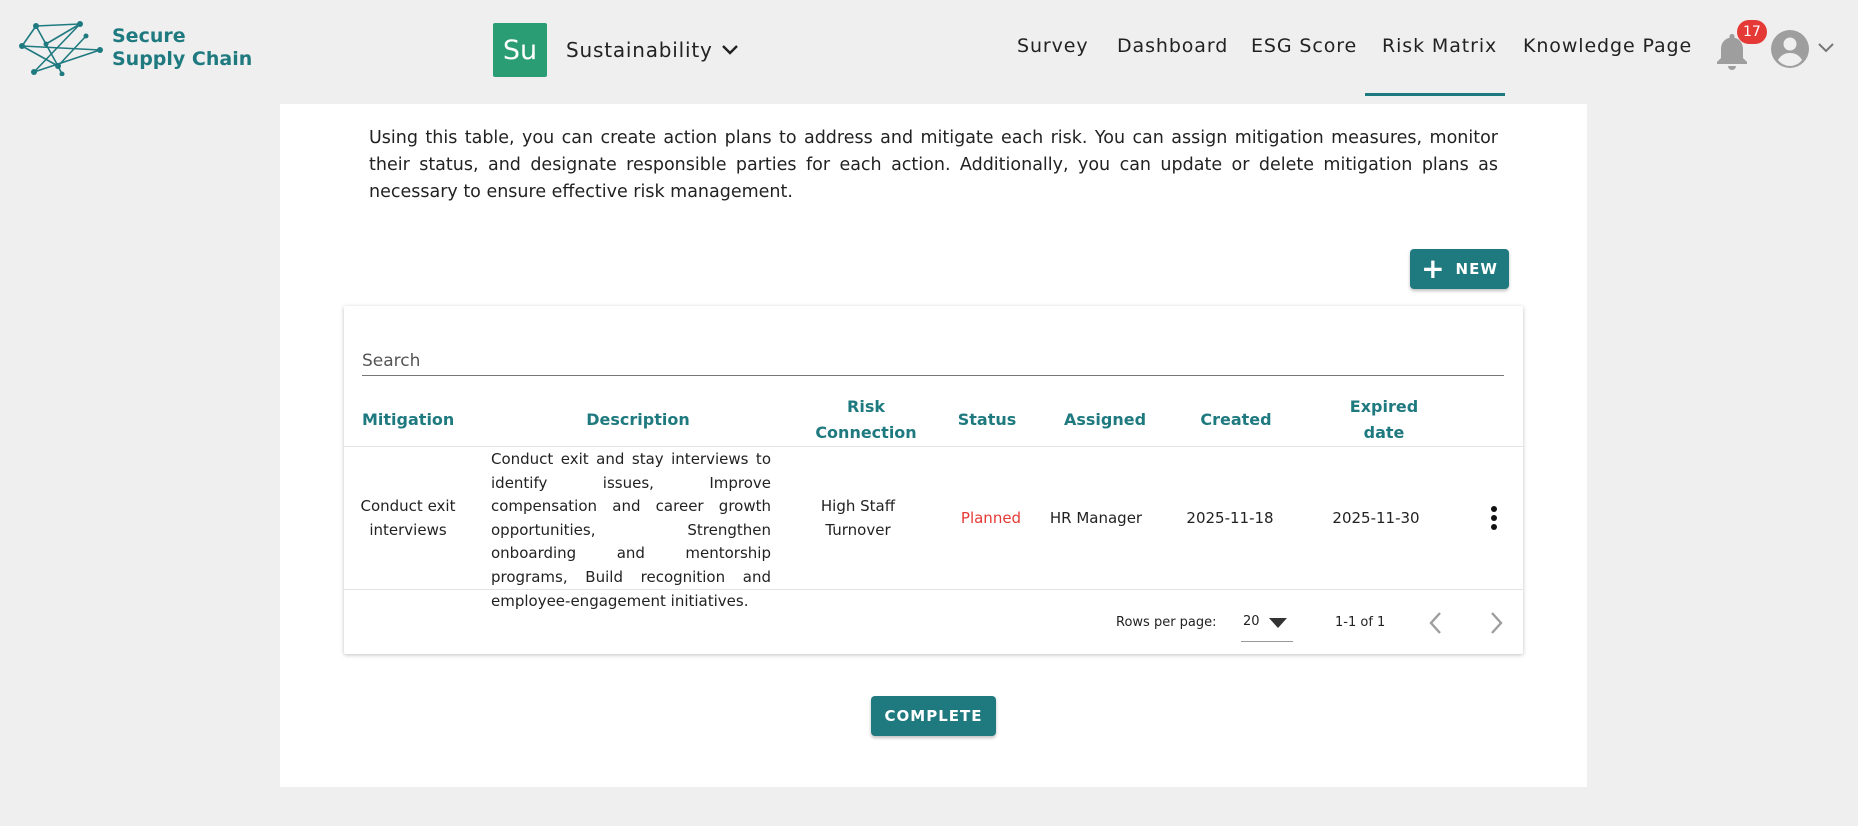 This screenshot has width=1858, height=826. What do you see at coordinates (1236, 420) in the screenshot?
I see `column-header-created: Created` at bounding box center [1236, 420].